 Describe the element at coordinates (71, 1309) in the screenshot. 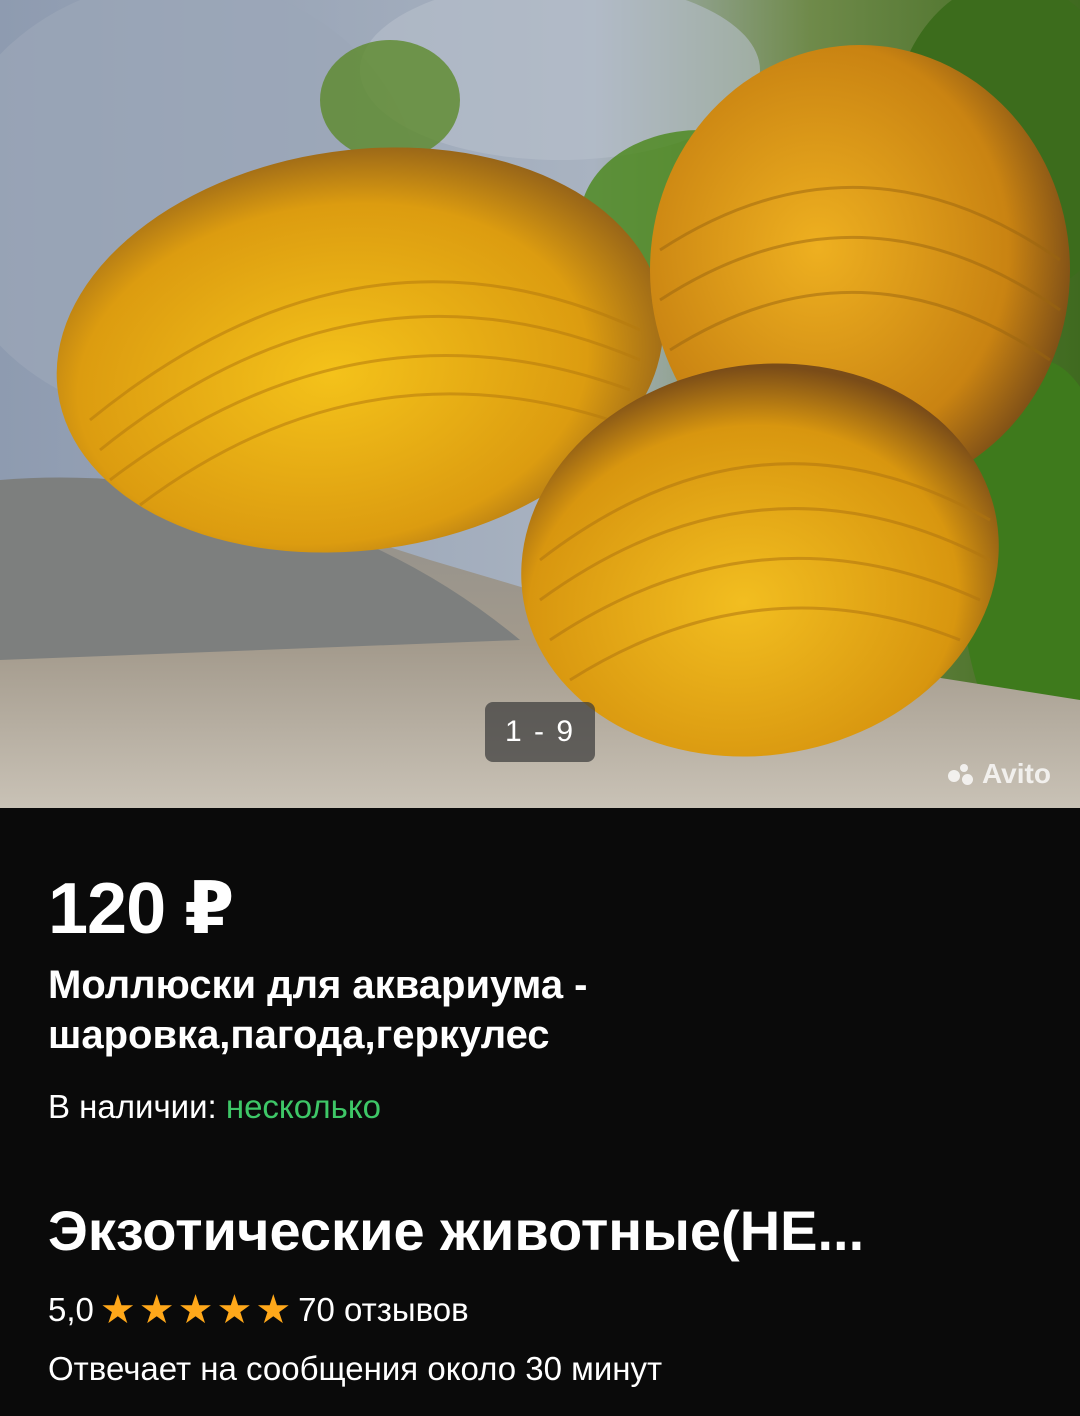

I see `rating-value: 5,0` at that location.